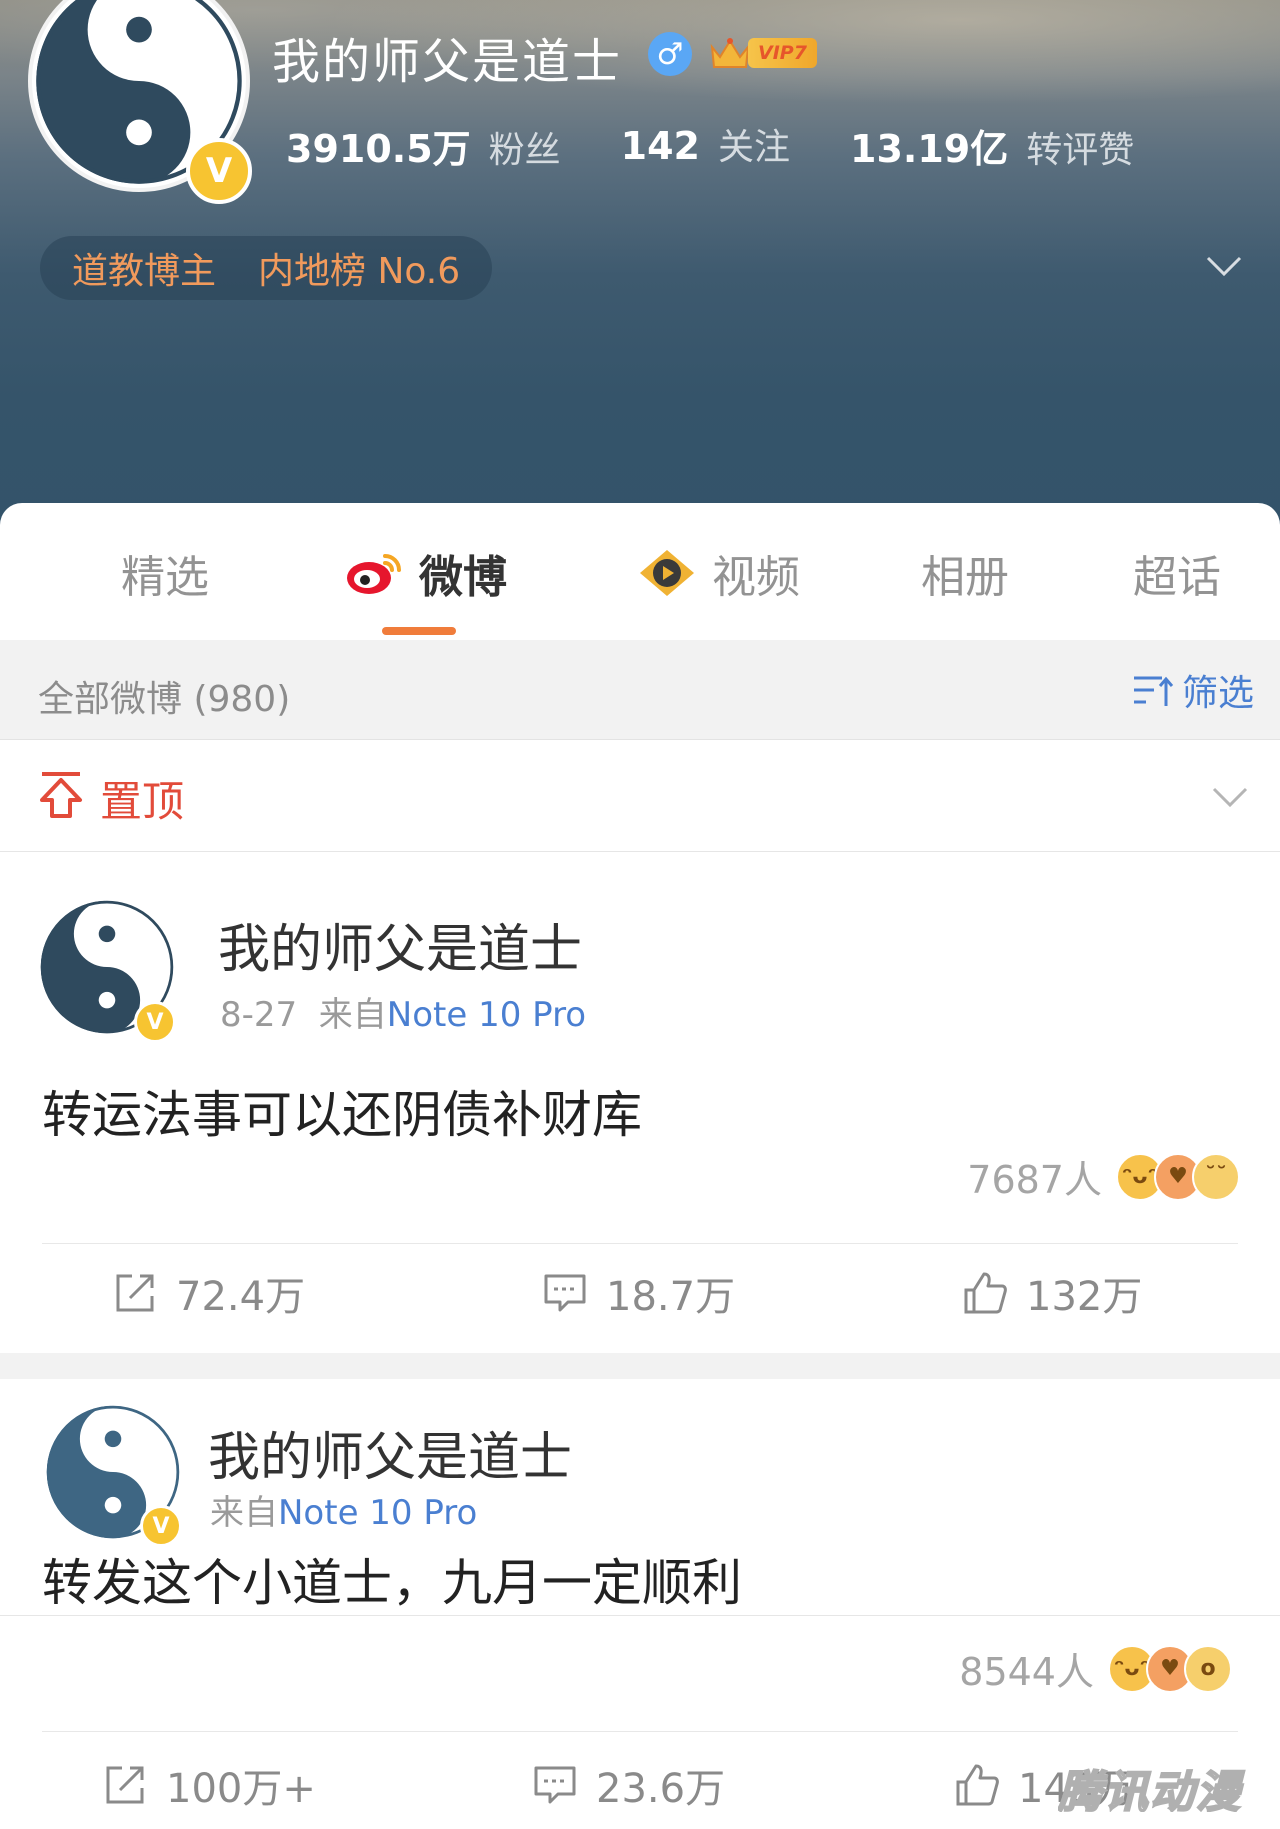 The width and height of the screenshot is (1280, 1829). What do you see at coordinates (667, 573) in the screenshot?
I see `video-play-icon` at bounding box center [667, 573].